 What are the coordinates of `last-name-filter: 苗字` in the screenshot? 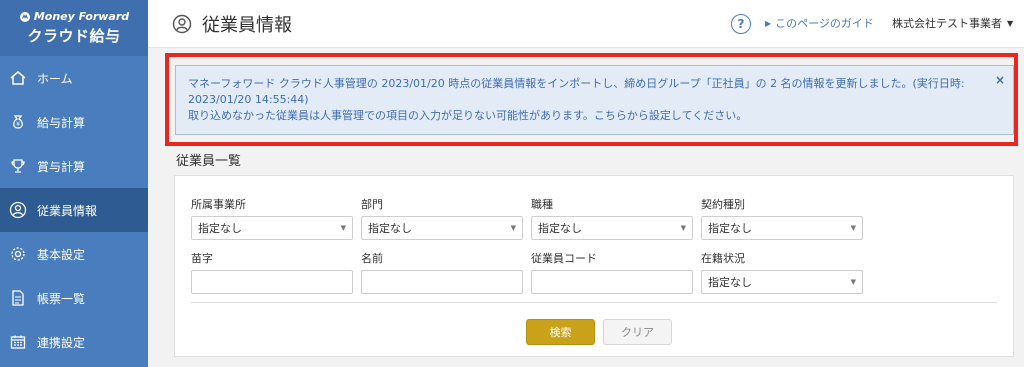 It's located at (272, 272).